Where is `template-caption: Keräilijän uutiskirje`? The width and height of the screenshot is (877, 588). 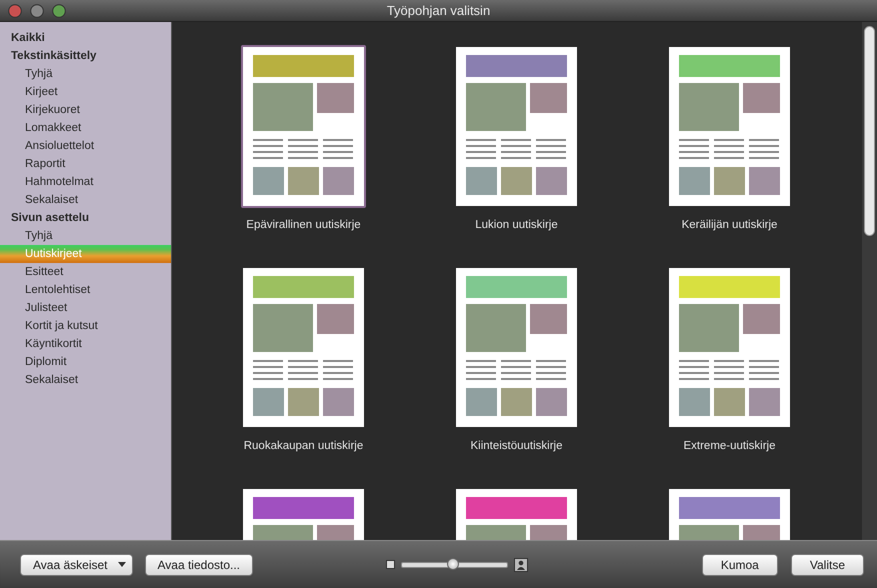 template-caption: Keräilijän uutiskirje is located at coordinates (730, 225).